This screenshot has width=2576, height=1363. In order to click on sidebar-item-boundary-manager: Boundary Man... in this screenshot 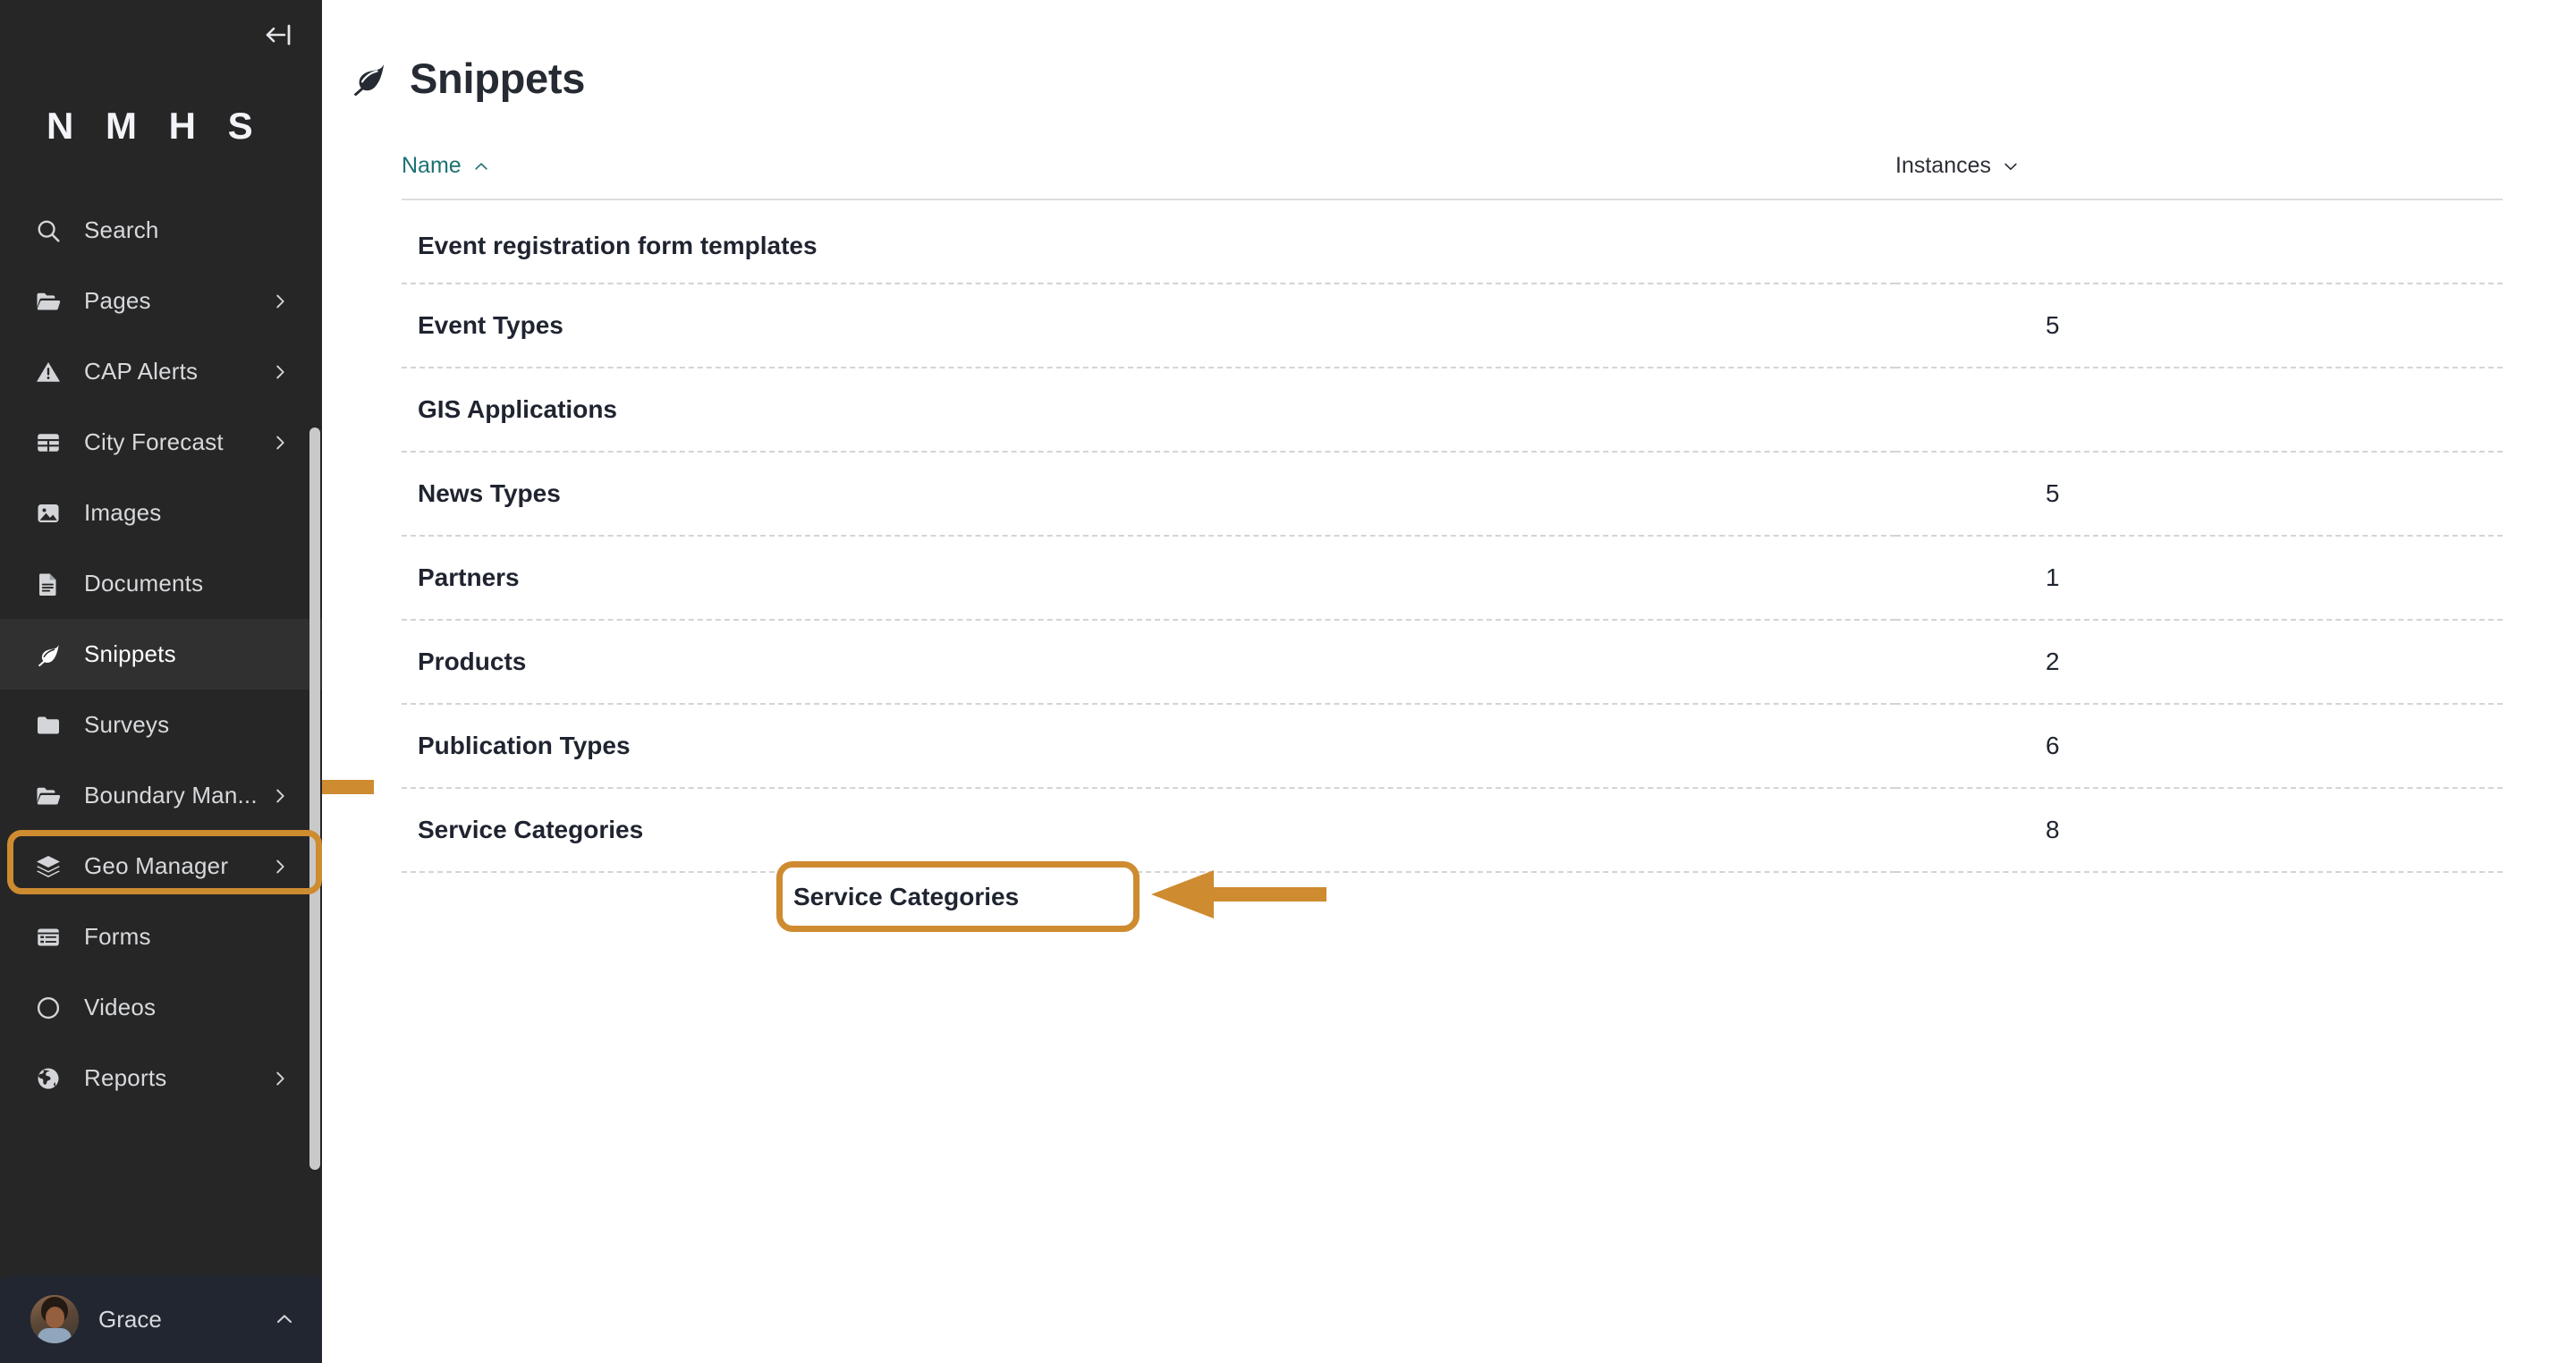, I will do `click(161, 796)`.